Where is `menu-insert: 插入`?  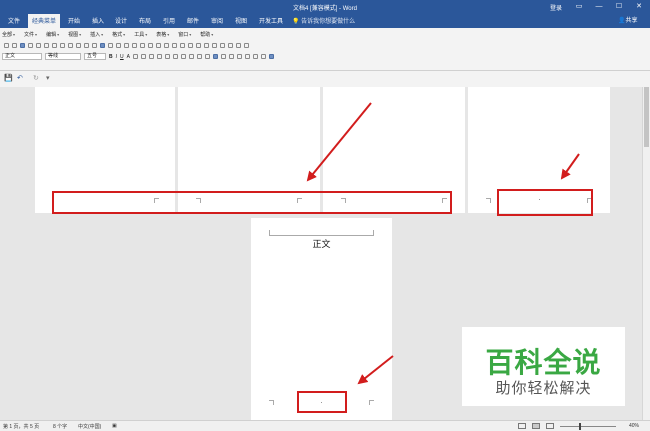
menu-insert: 插入 is located at coordinates (96, 35).